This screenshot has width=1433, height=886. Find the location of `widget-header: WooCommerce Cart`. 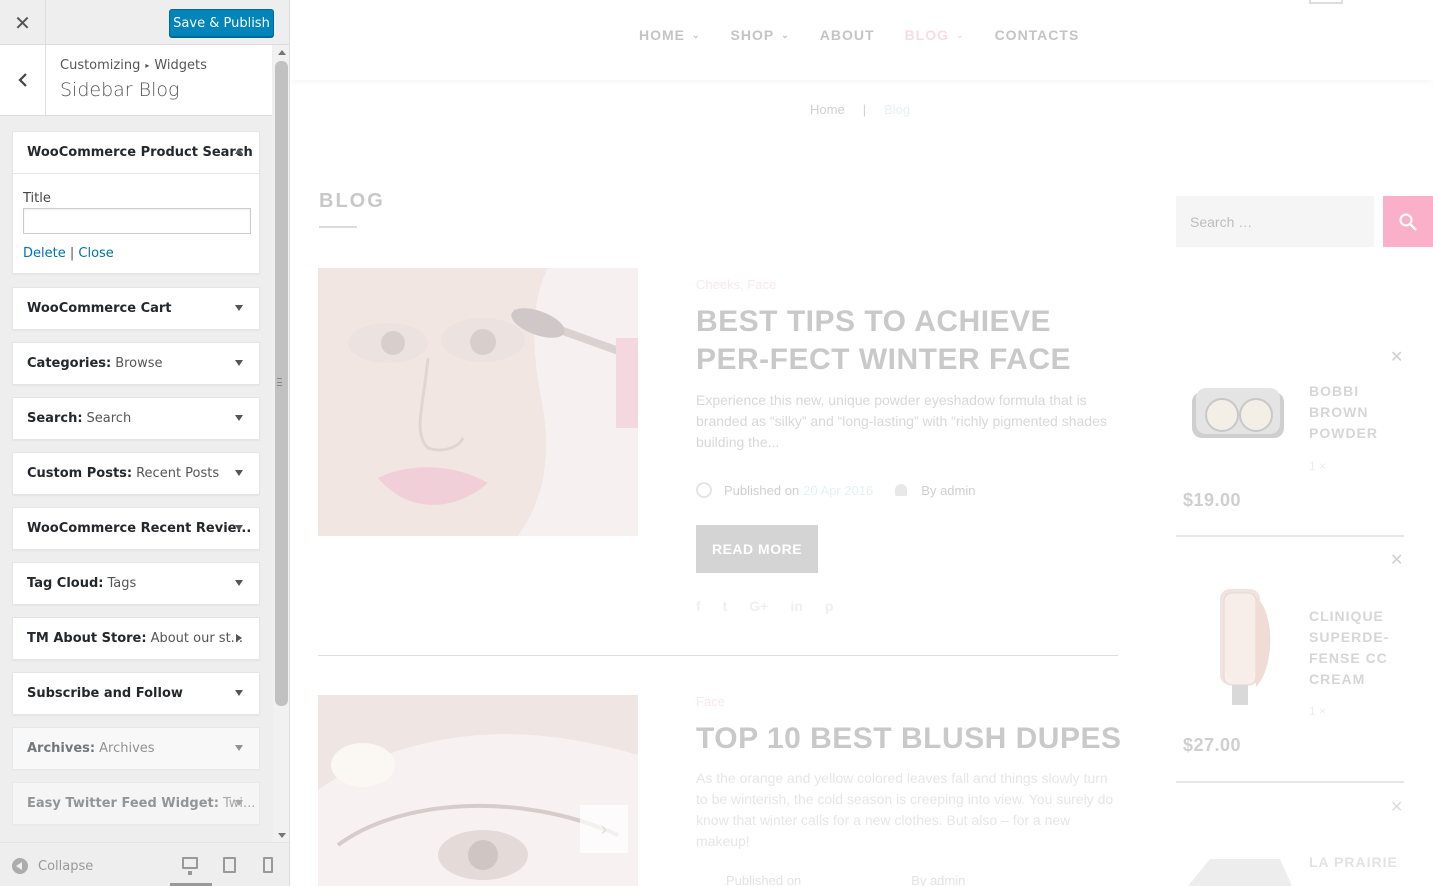

widget-header: WooCommerce Cart is located at coordinates (136, 308).